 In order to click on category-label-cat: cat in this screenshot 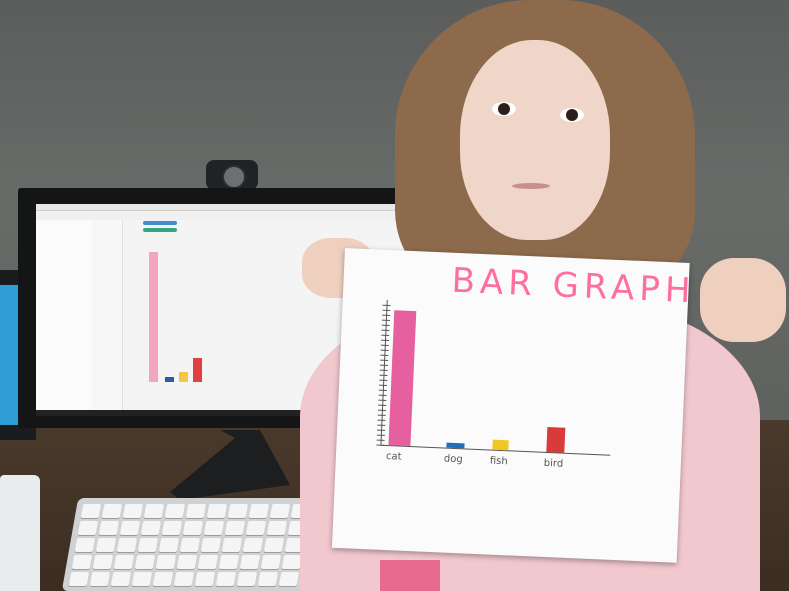, I will do `click(393, 456)`.